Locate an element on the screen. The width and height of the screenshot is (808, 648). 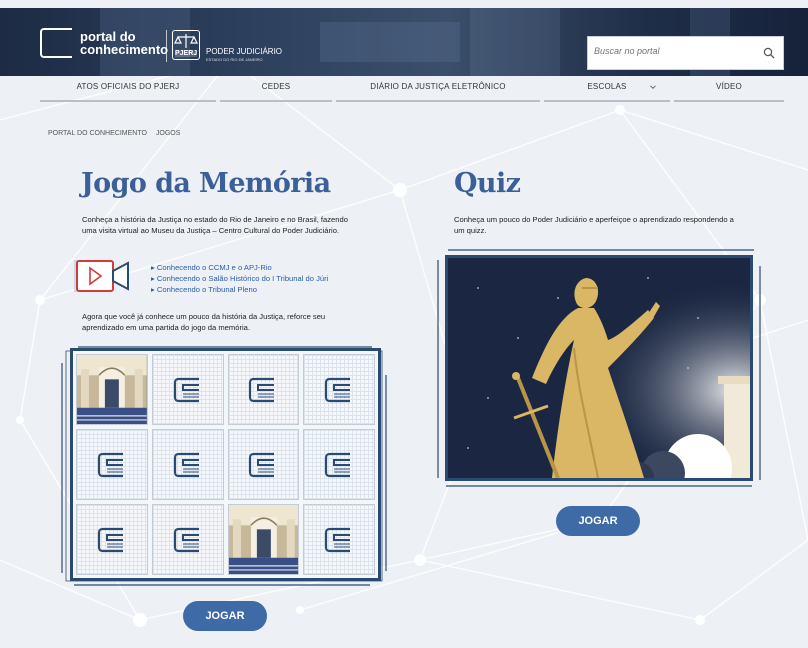
nav-item-escolas: ESCOLAS is located at coordinates (607, 90).